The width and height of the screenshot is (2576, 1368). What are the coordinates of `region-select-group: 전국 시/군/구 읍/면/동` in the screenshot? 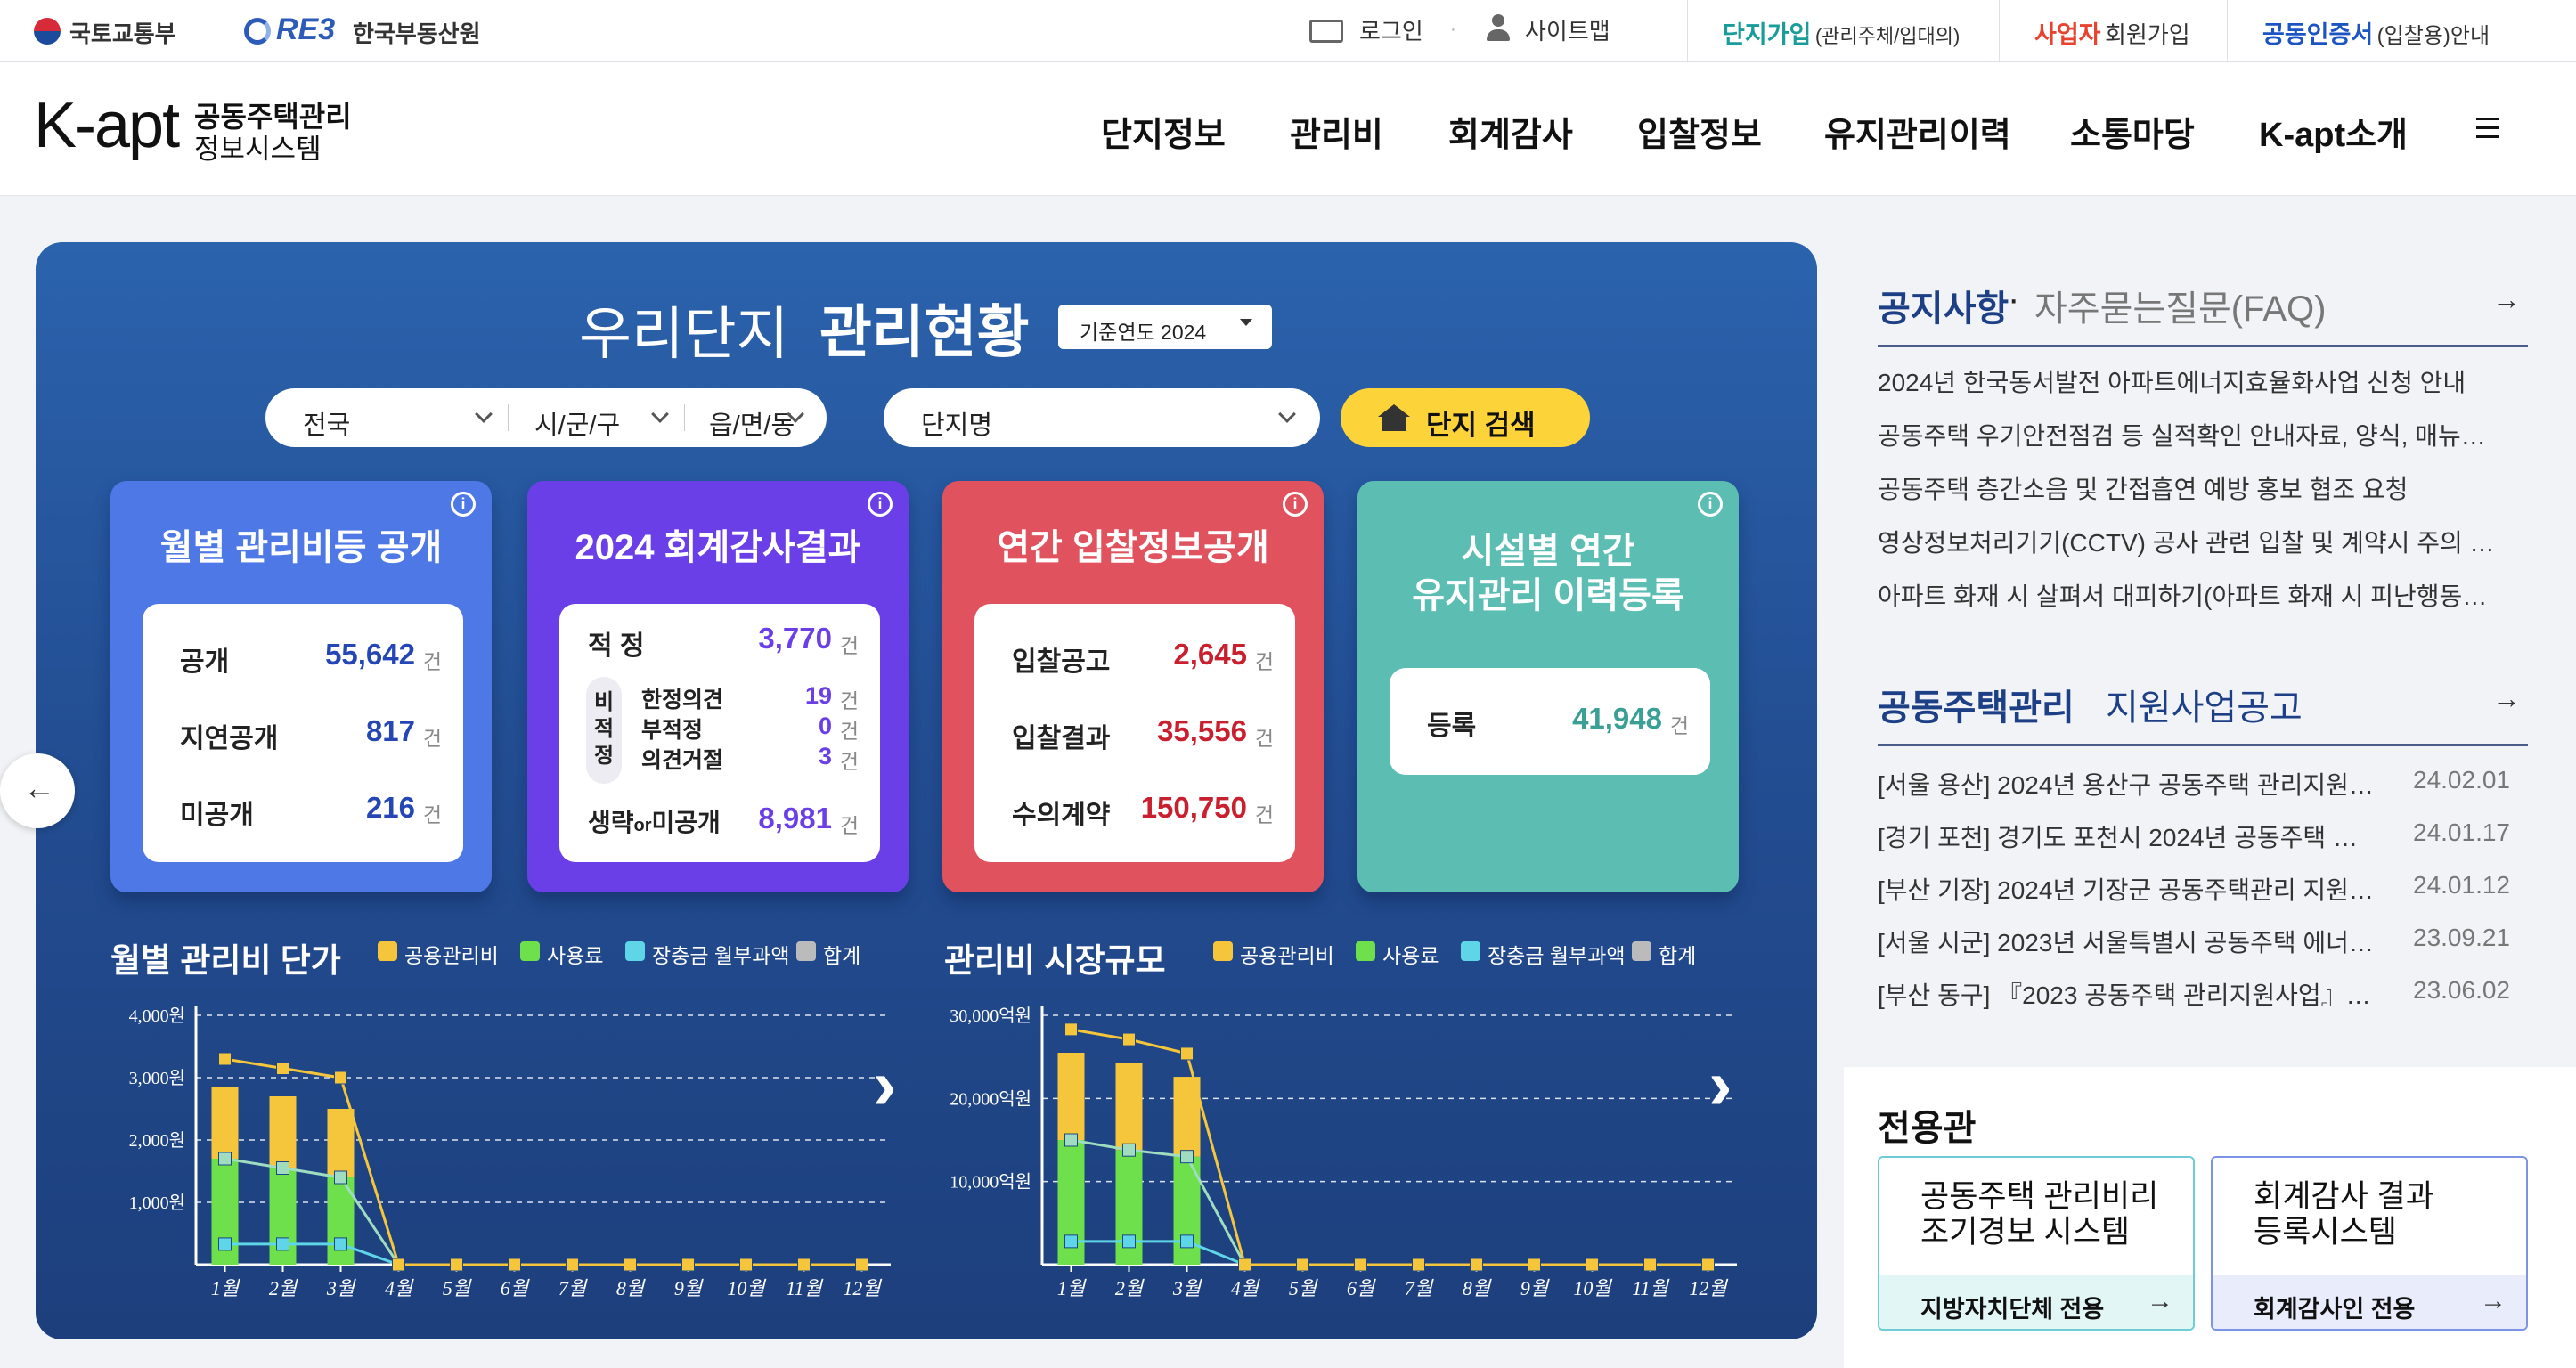 It's located at (546, 417).